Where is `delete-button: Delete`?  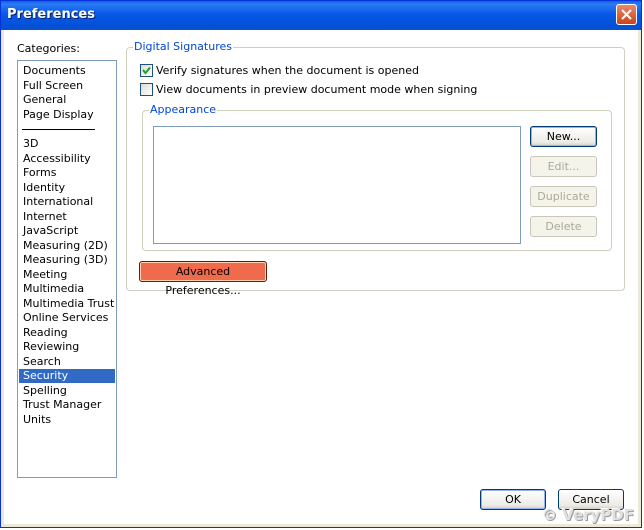 delete-button: Delete is located at coordinates (563, 226).